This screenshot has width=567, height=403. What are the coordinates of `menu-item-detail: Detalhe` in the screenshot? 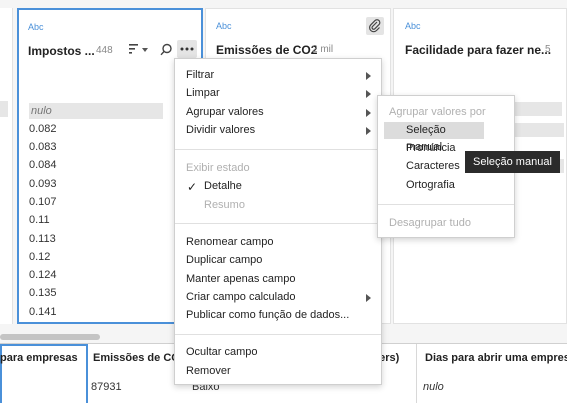 It's located at (223, 186).